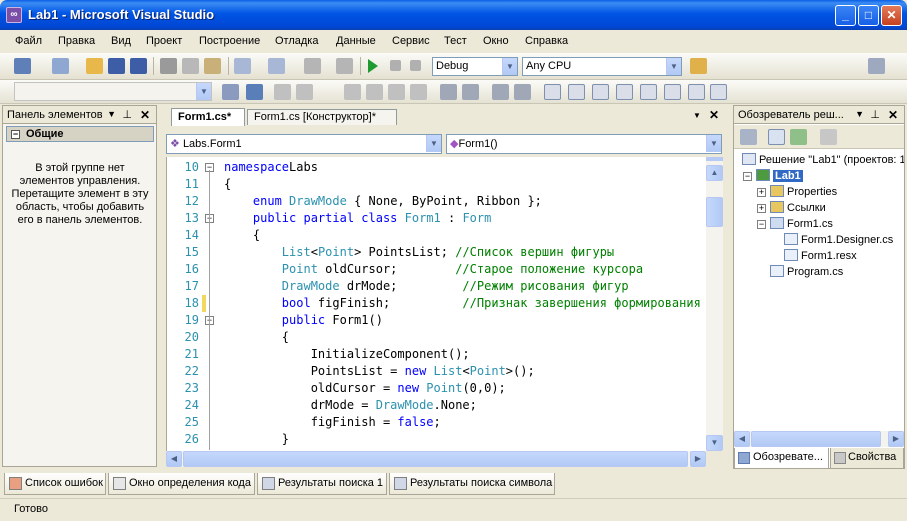 The image size is (907, 521). What do you see at coordinates (648, 92) in the screenshot?
I see `comment-icon` at bounding box center [648, 92].